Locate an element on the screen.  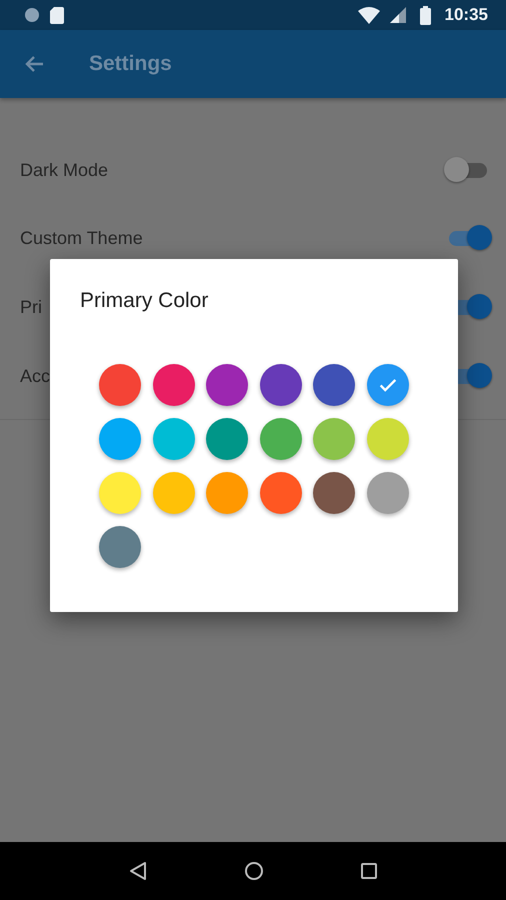
wifi-icon is located at coordinates (369, 15).